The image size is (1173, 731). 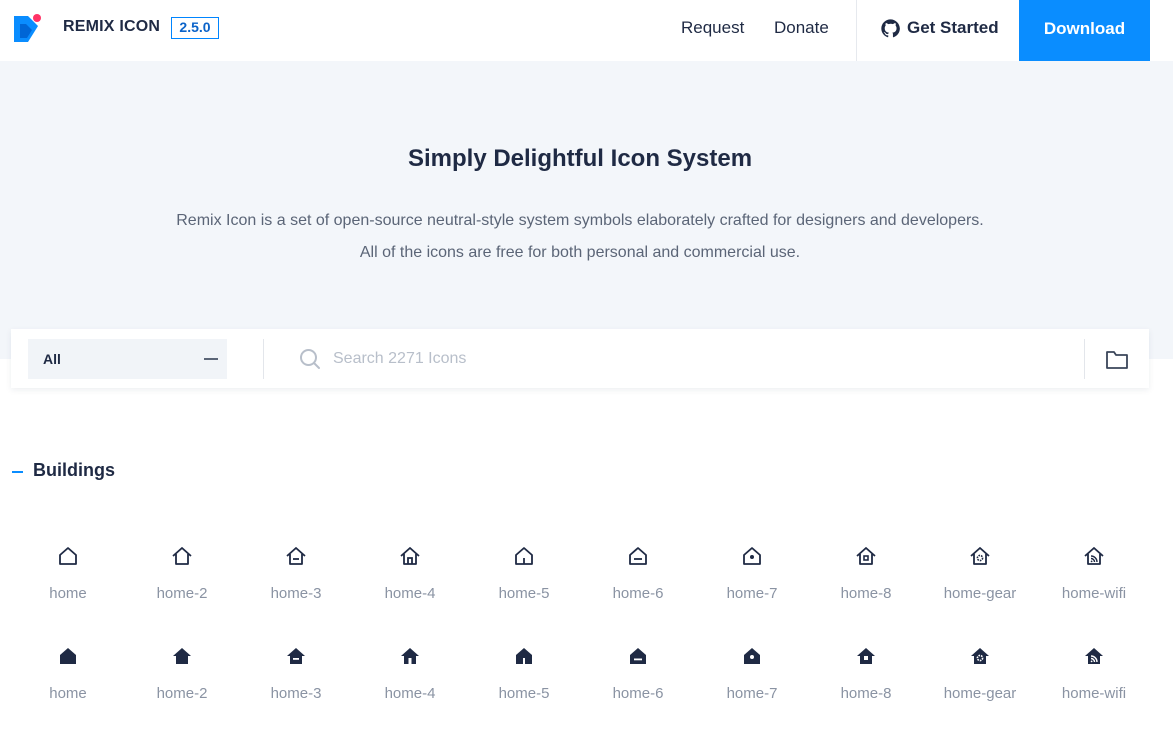 What do you see at coordinates (580, 158) in the screenshot?
I see `hero-title: Simply Delightful Icon System` at bounding box center [580, 158].